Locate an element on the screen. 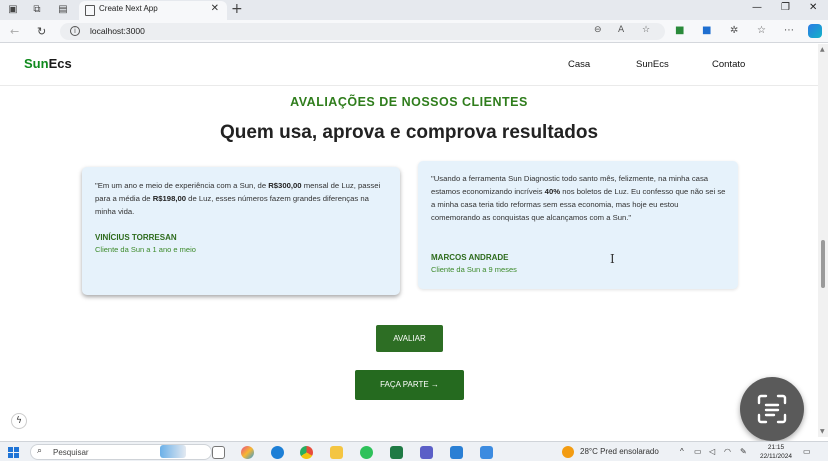 The image size is (828, 461). search-highlight-icon is located at coordinates (173, 451).